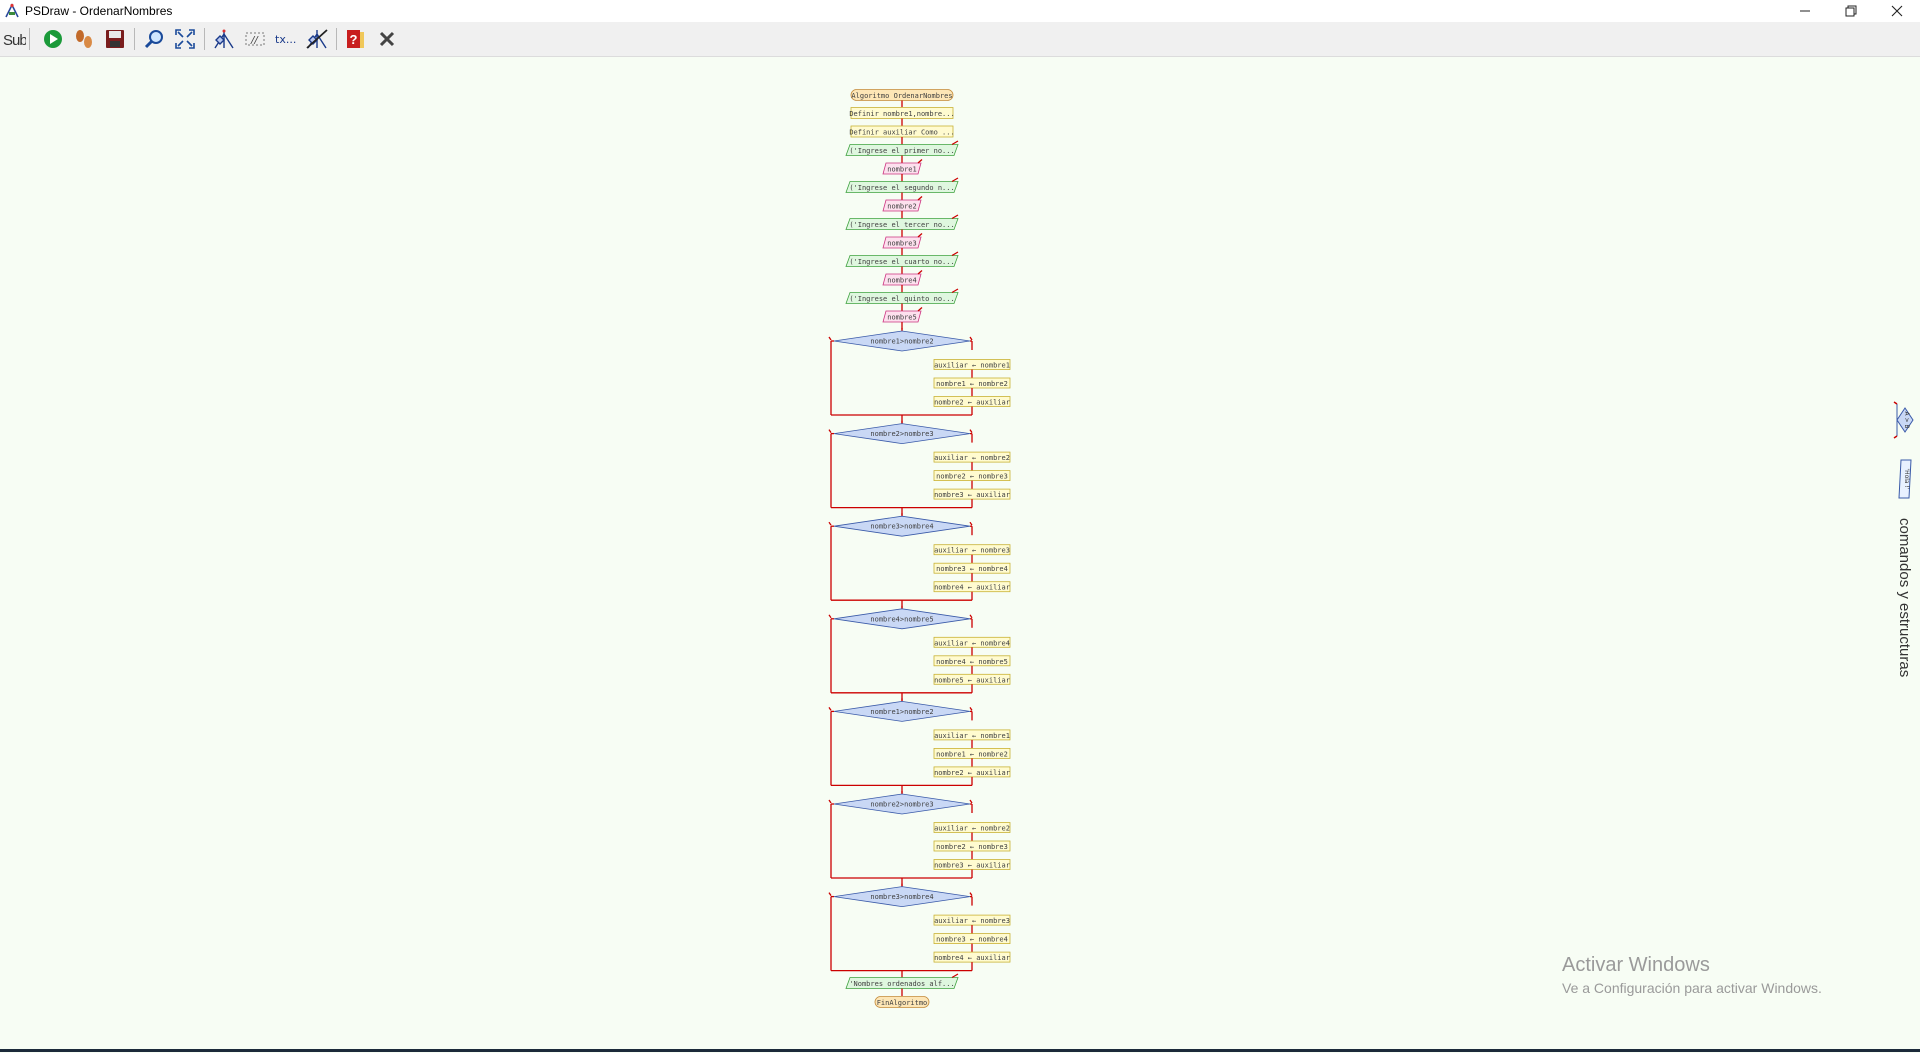  I want to click on magnifier-icon, so click(153, 39).